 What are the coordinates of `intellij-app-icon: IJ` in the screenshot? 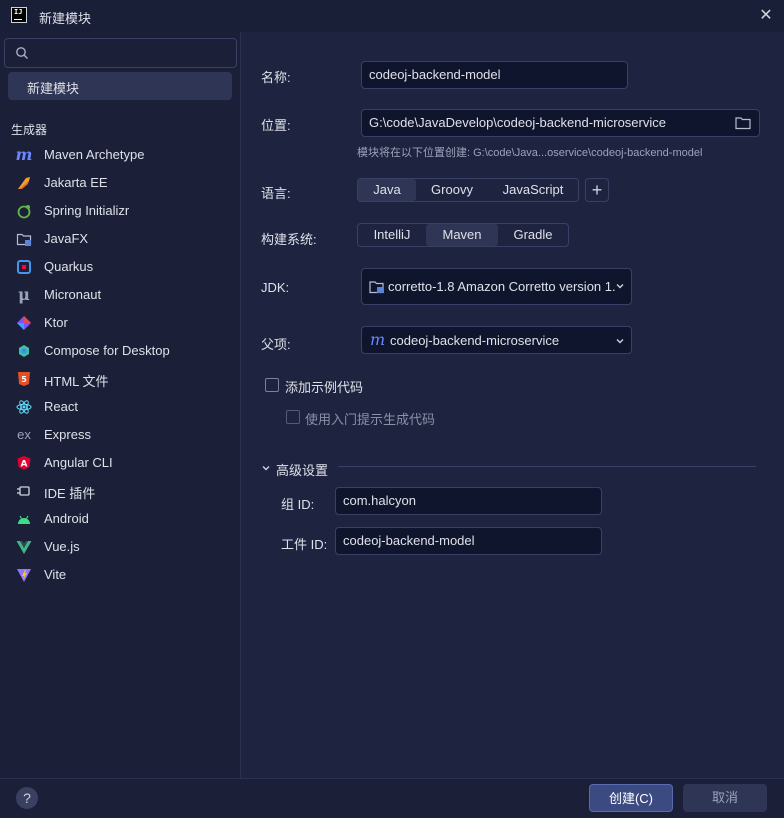 It's located at (19, 15).